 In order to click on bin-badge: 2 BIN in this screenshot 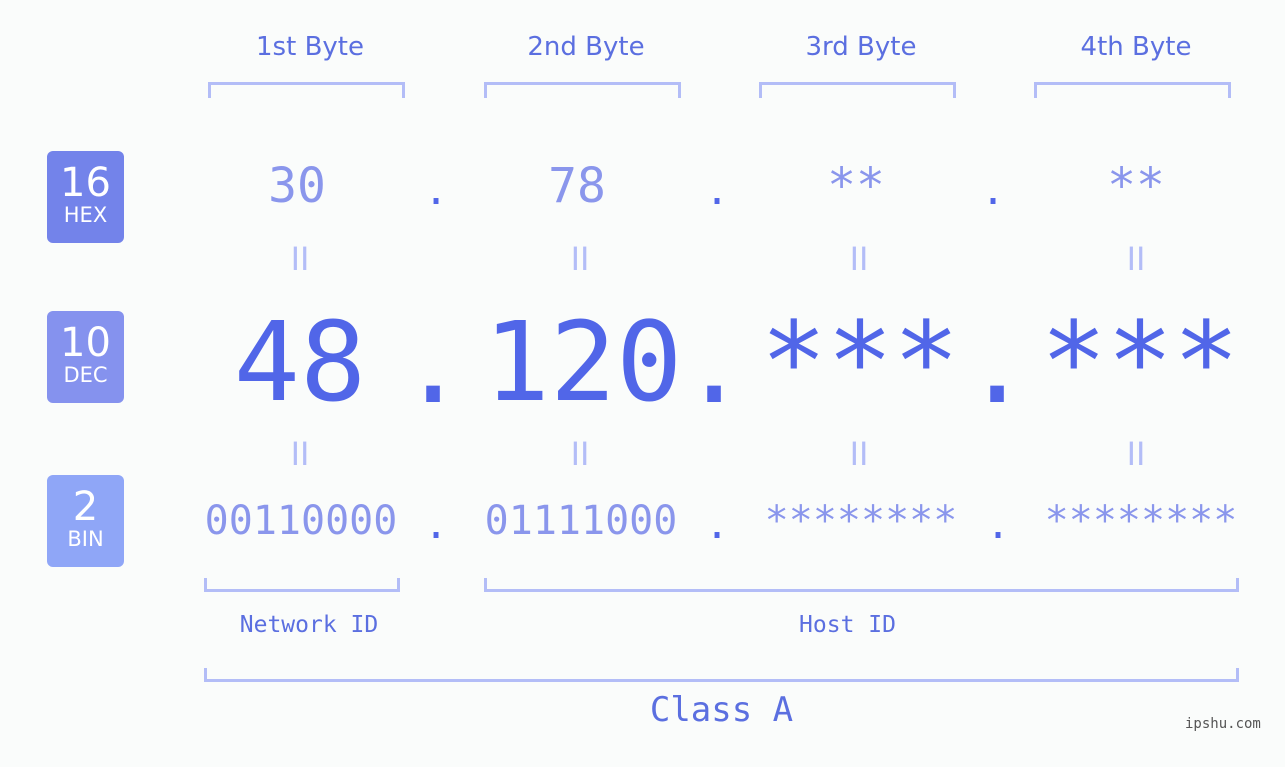, I will do `click(85, 521)`.